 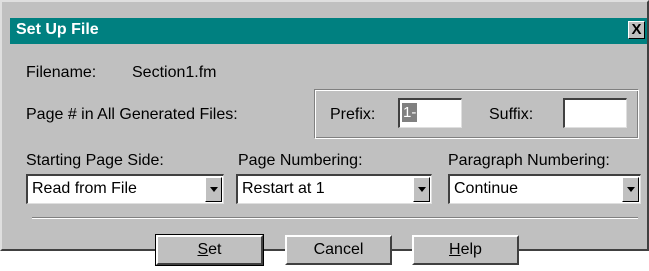 What do you see at coordinates (132, 114) in the screenshot?
I see `page-number-label: Page # in All Generated Files:` at bounding box center [132, 114].